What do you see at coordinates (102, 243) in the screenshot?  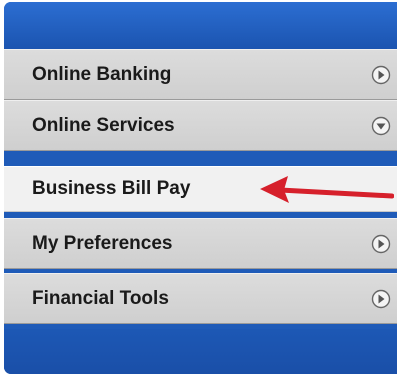 I see `menu-item-label: My Preferences` at bounding box center [102, 243].